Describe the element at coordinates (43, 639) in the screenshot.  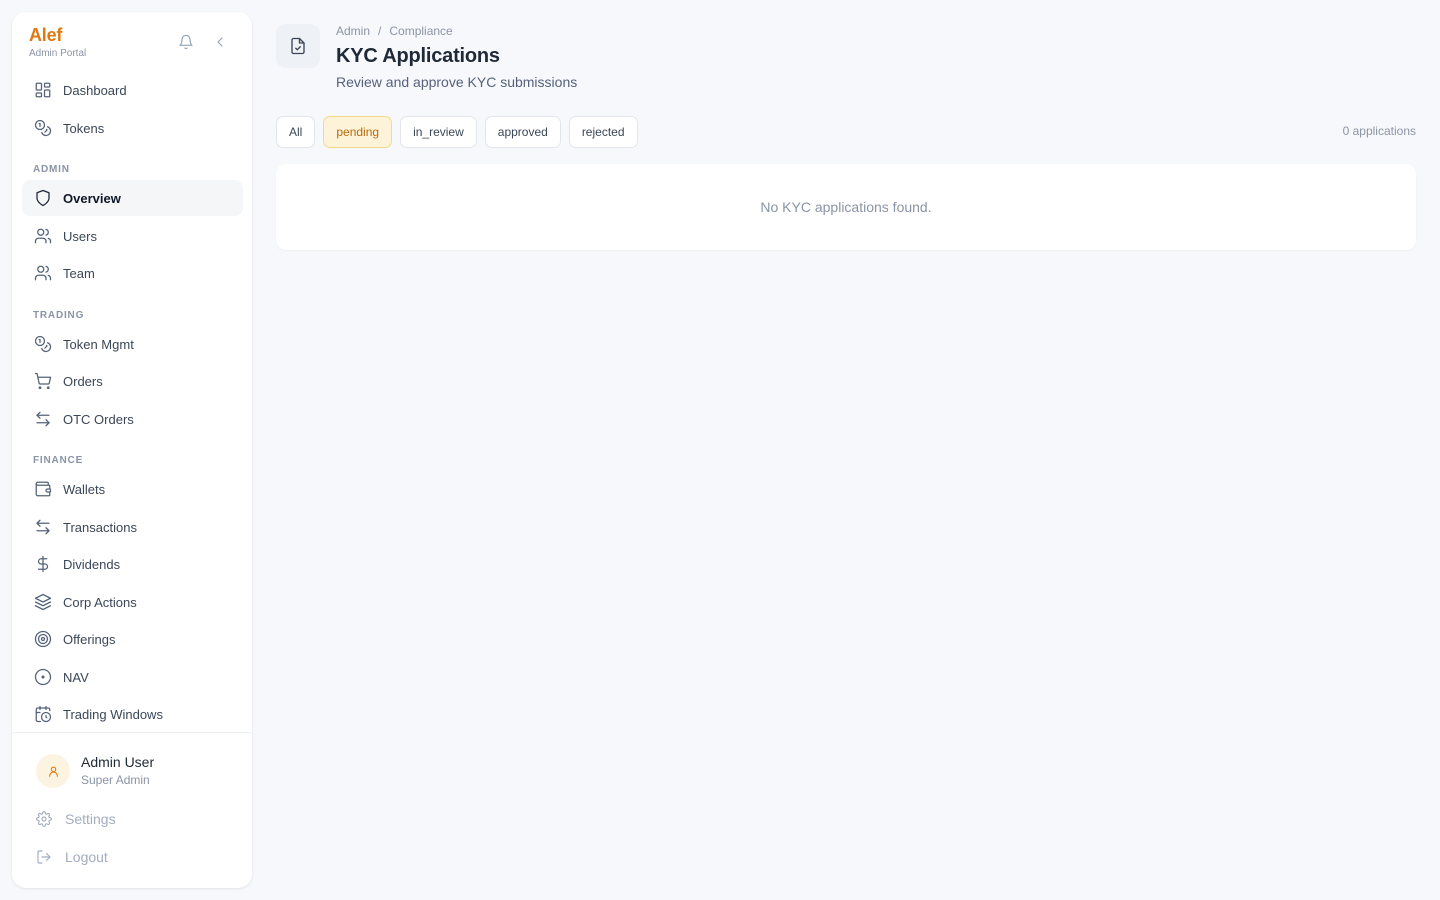
I see `target-icon` at that location.